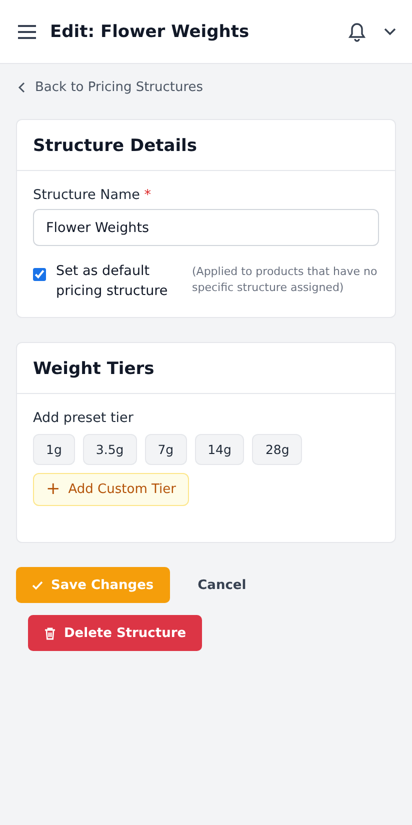 This screenshot has height=825, width=412. What do you see at coordinates (219, 450) in the screenshot?
I see `preset-tier-button: 14g` at bounding box center [219, 450].